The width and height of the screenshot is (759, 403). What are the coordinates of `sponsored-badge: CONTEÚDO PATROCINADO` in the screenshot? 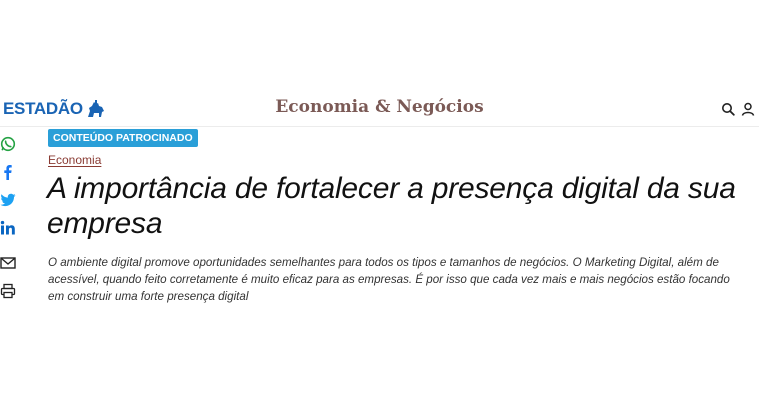 It's located at (123, 138).